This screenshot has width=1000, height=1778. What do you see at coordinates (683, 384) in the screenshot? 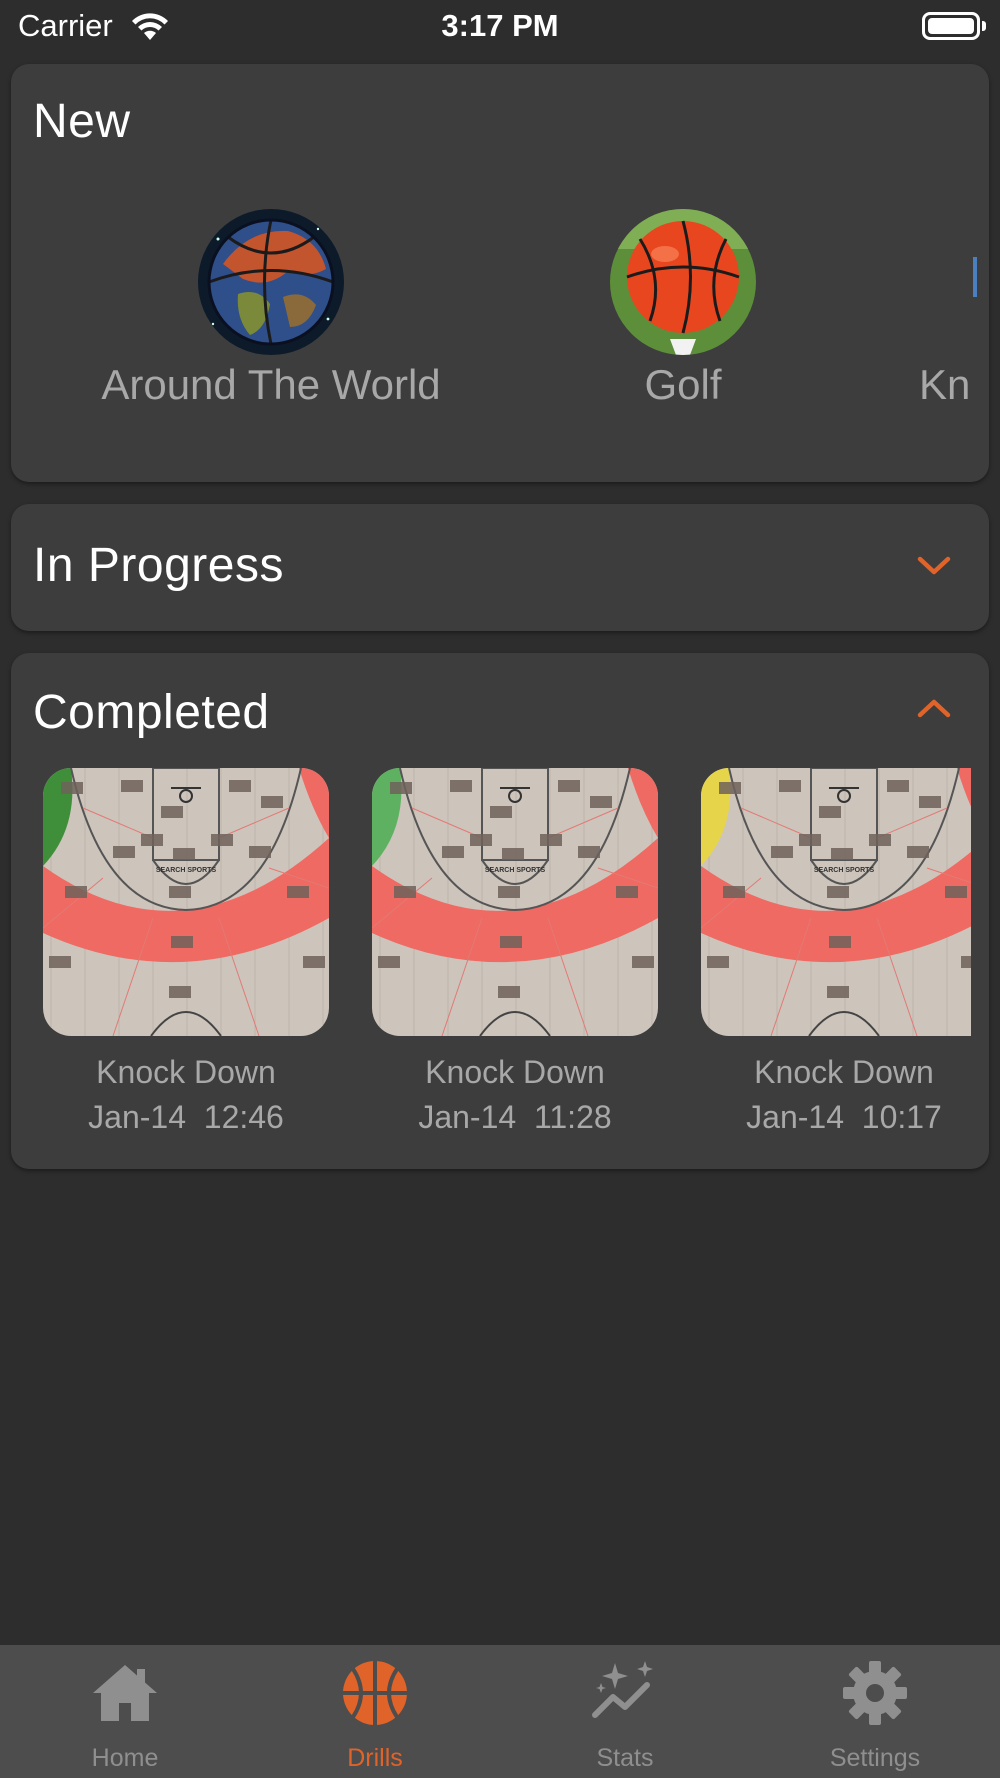
I see `drill-label: Golf` at bounding box center [683, 384].